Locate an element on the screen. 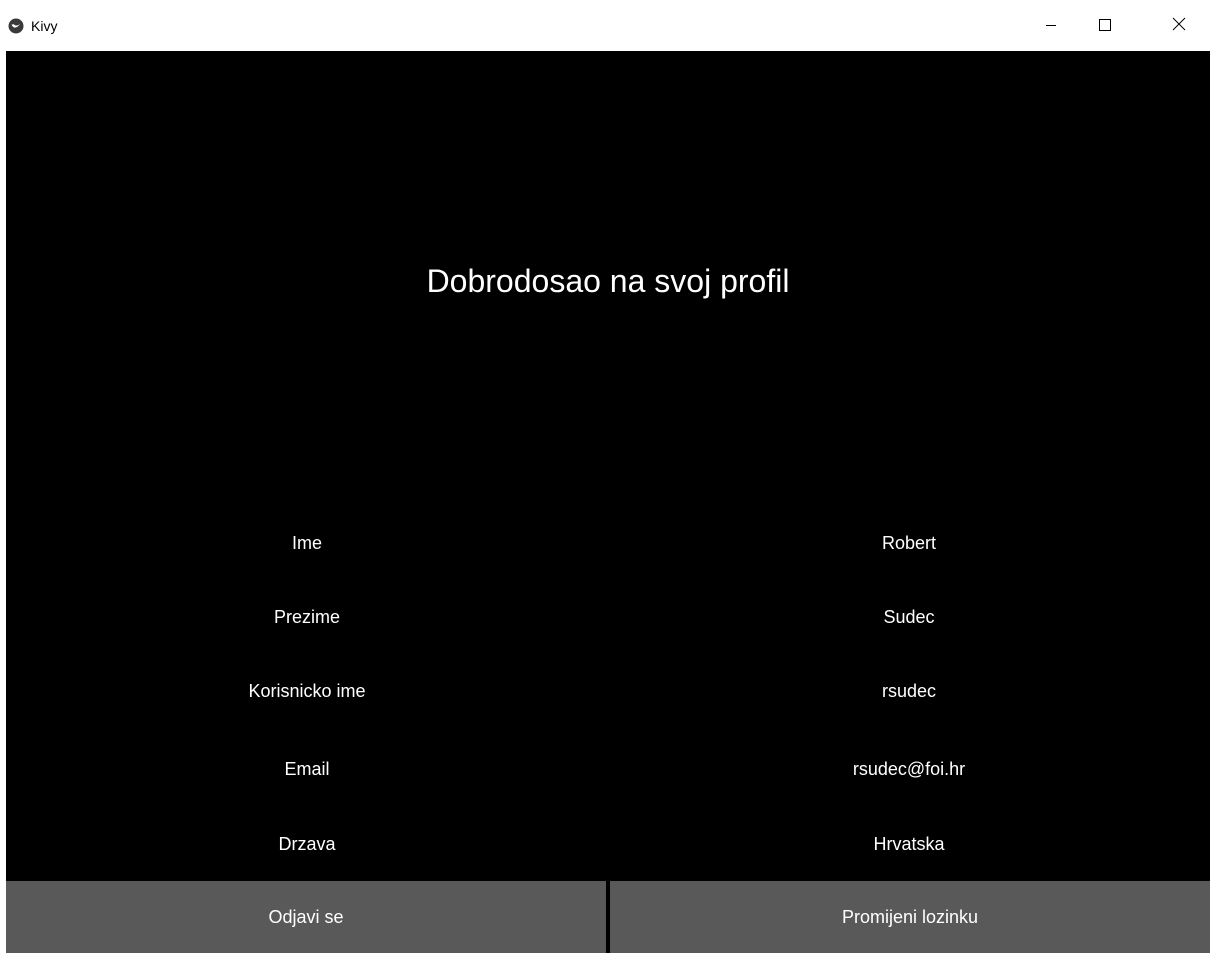 The width and height of the screenshot is (1212, 953). close-button is located at coordinates (1179, 25).